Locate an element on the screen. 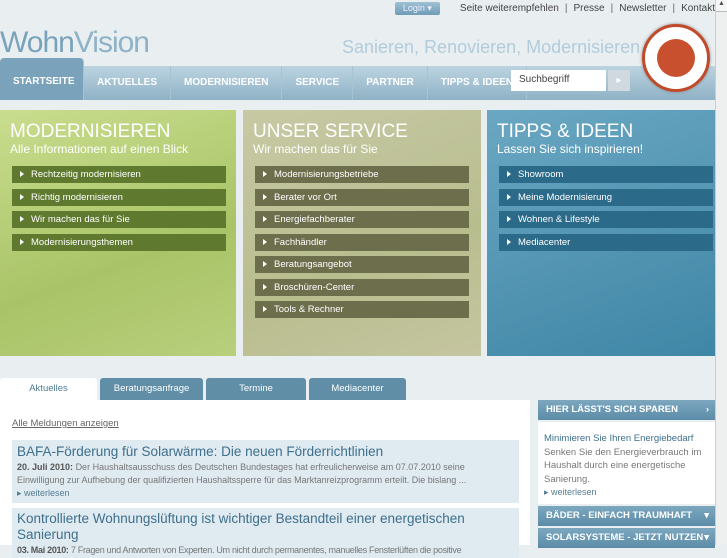 The height and width of the screenshot is (558, 727). search-input: Suchbegriff is located at coordinates (558, 80).